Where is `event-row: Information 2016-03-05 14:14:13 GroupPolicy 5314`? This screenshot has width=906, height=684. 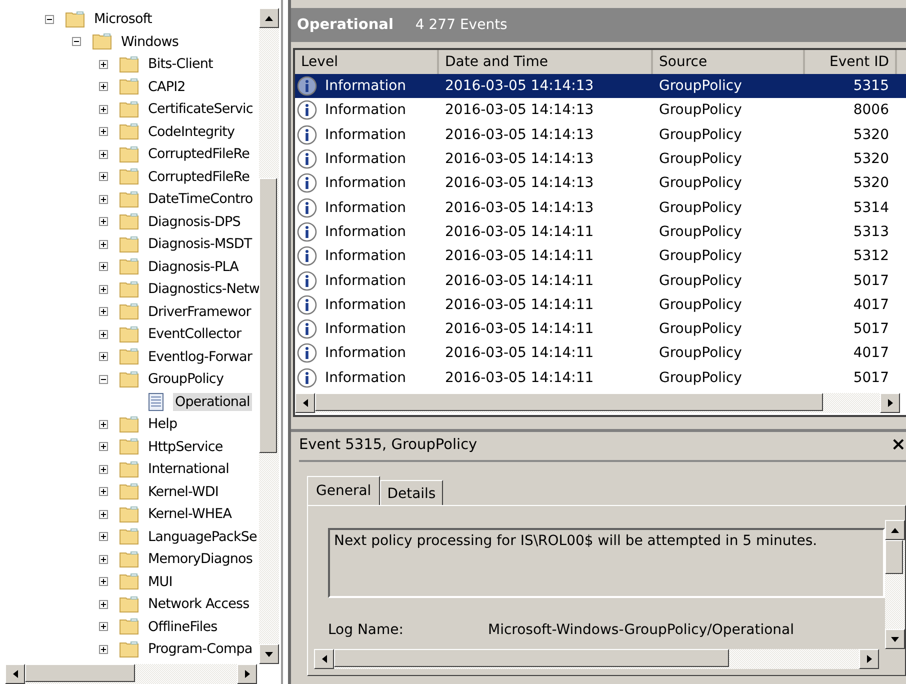
event-row: Information 2016-03-05 14:14:13 GroupPolicy 5314 is located at coordinates (600, 207).